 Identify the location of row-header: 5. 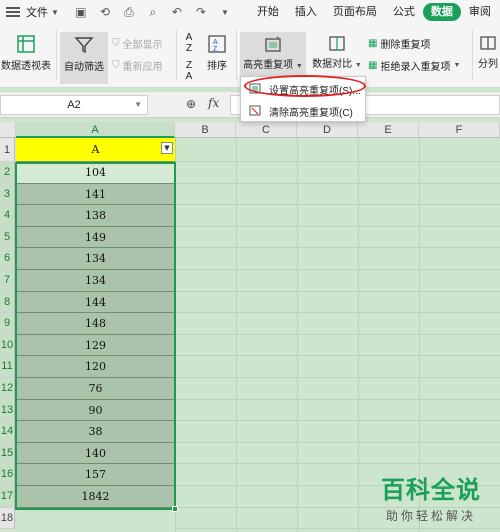
(7, 237).